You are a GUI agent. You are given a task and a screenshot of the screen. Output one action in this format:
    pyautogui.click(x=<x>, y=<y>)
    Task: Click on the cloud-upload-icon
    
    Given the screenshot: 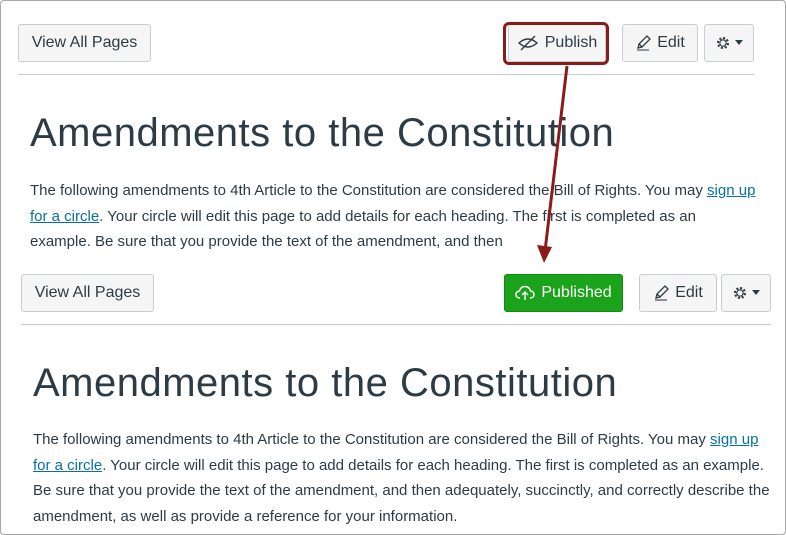 What is the action you would take?
    pyautogui.click(x=525, y=293)
    